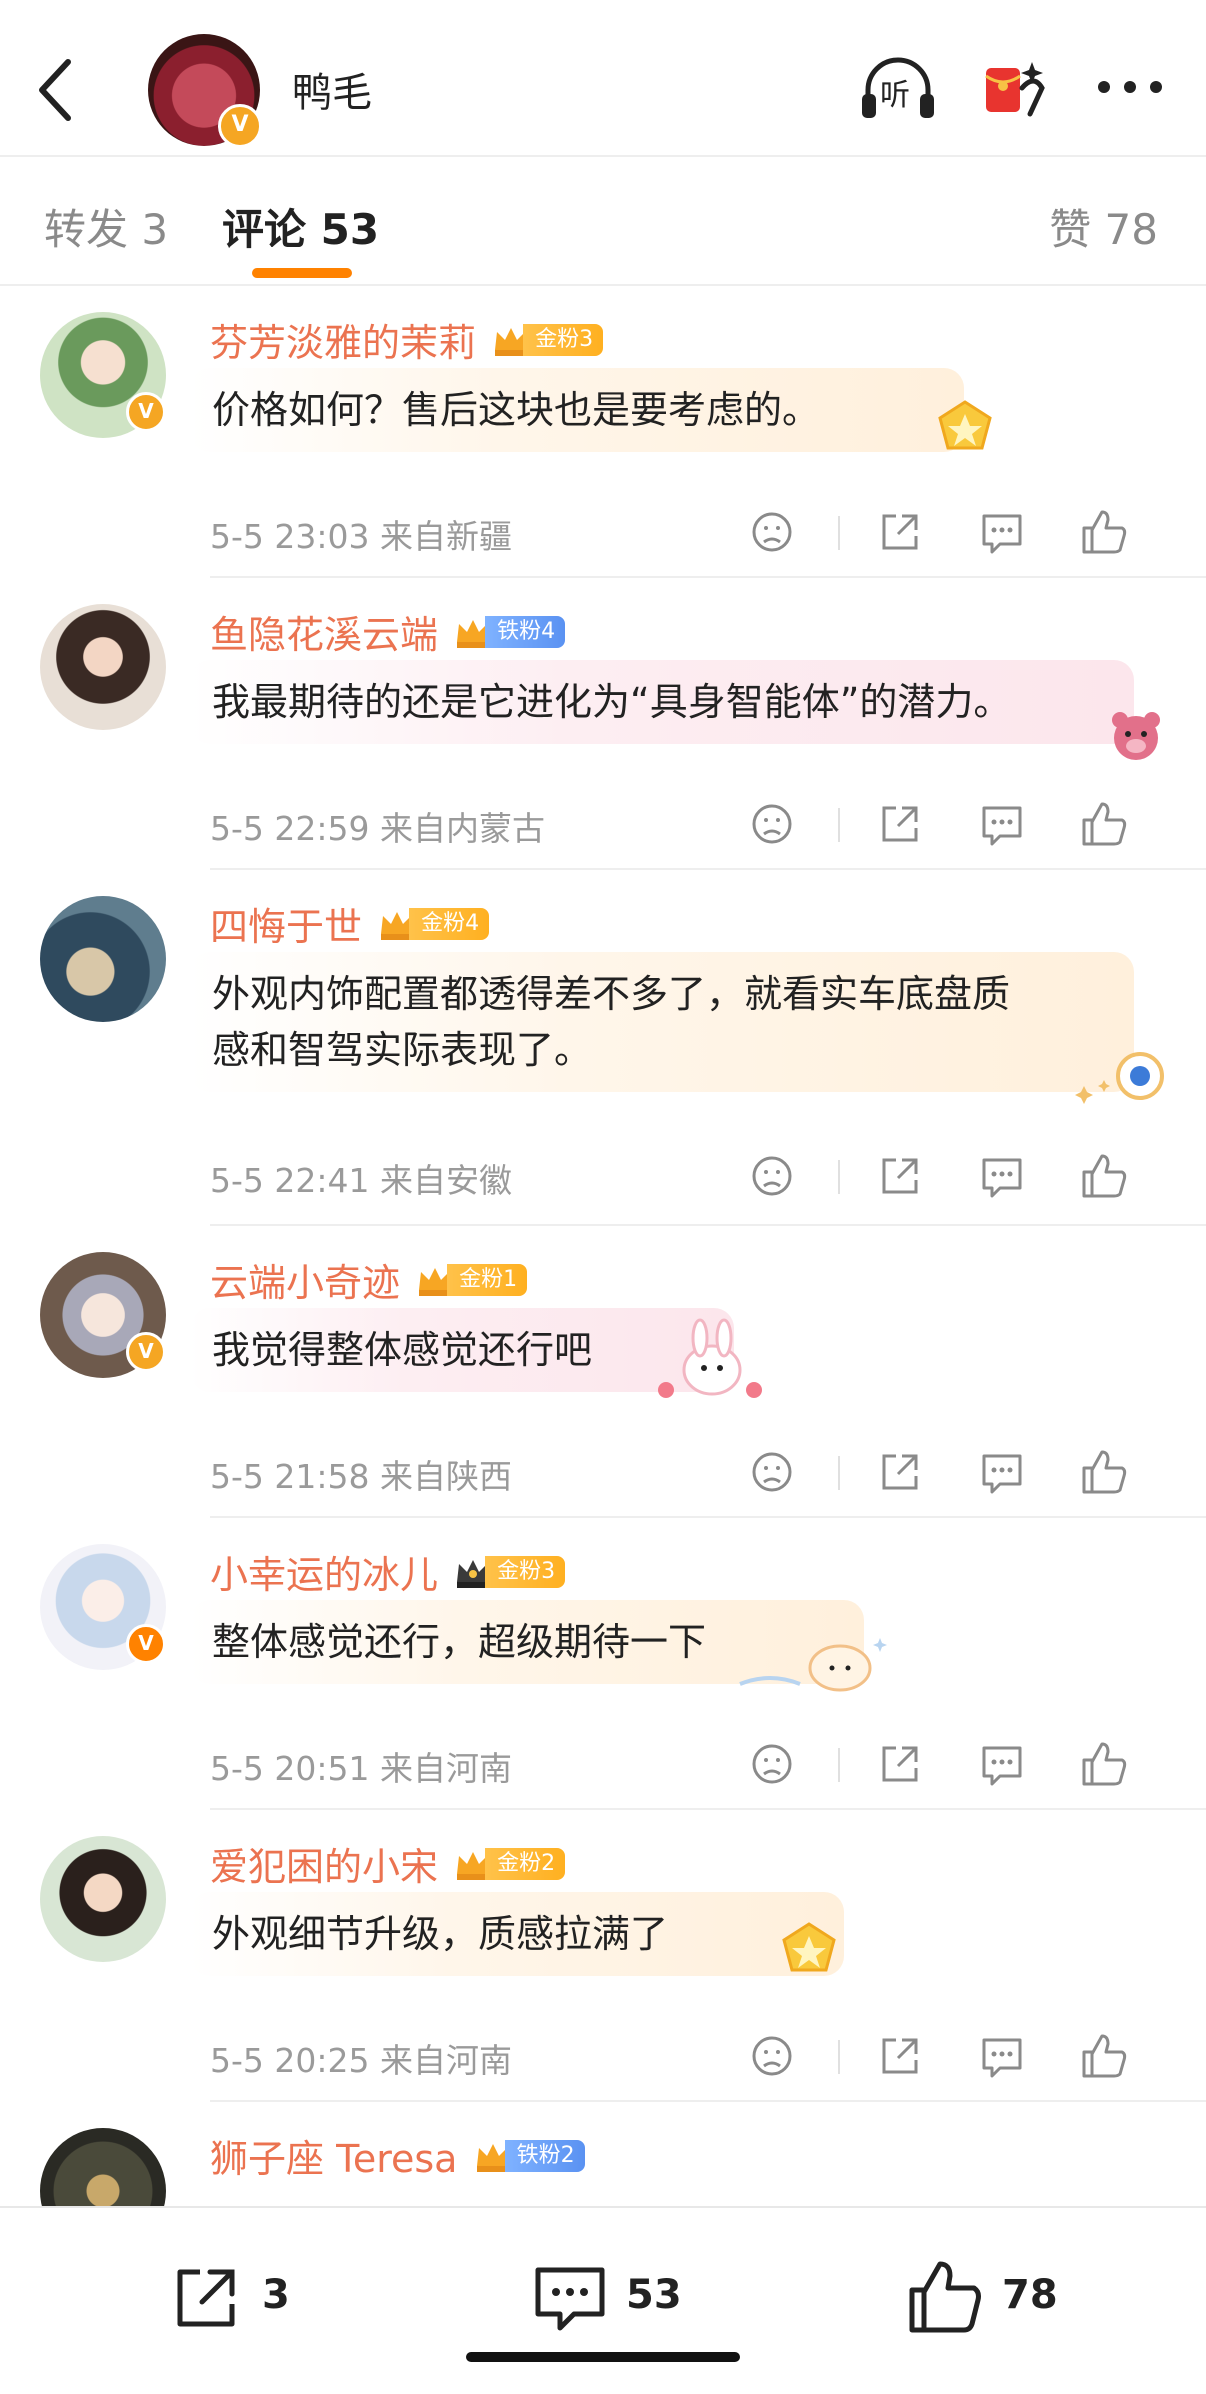  Describe the element at coordinates (324, 635) in the screenshot. I see `username: 鱼隐花溪云端` at that location.